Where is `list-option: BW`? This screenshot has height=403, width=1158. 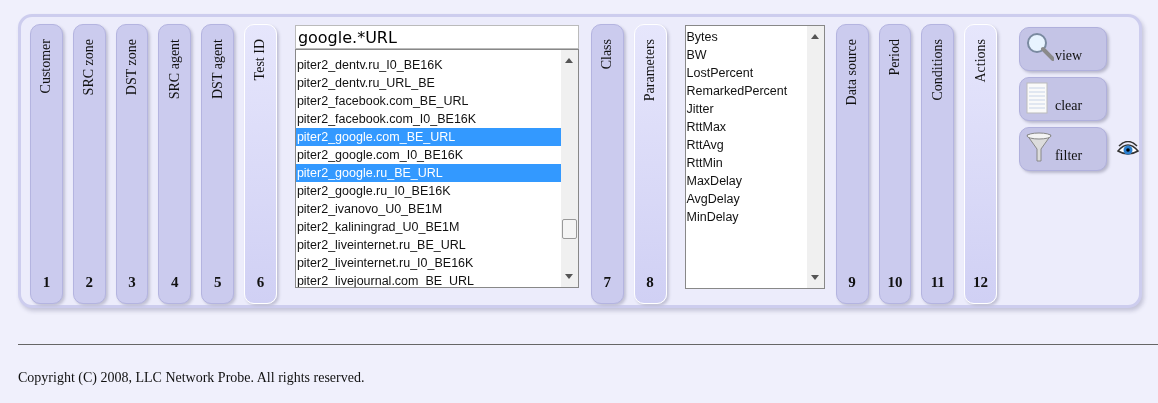
list-option: BW is located at coordinates (746, 55).